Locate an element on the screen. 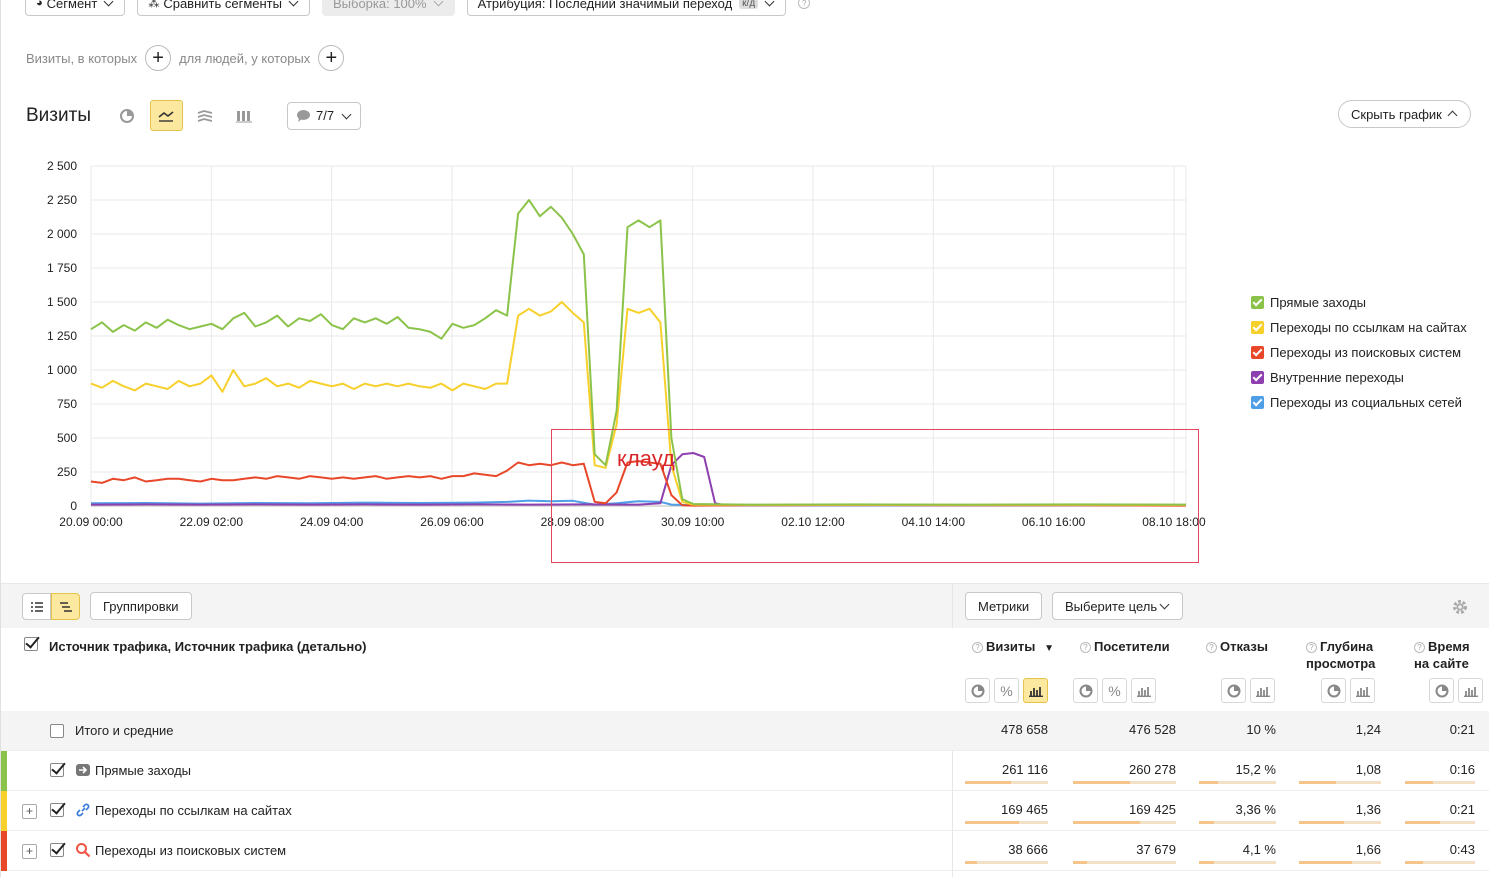  row-value: 169 425 is located at coordinates (1152, 809).